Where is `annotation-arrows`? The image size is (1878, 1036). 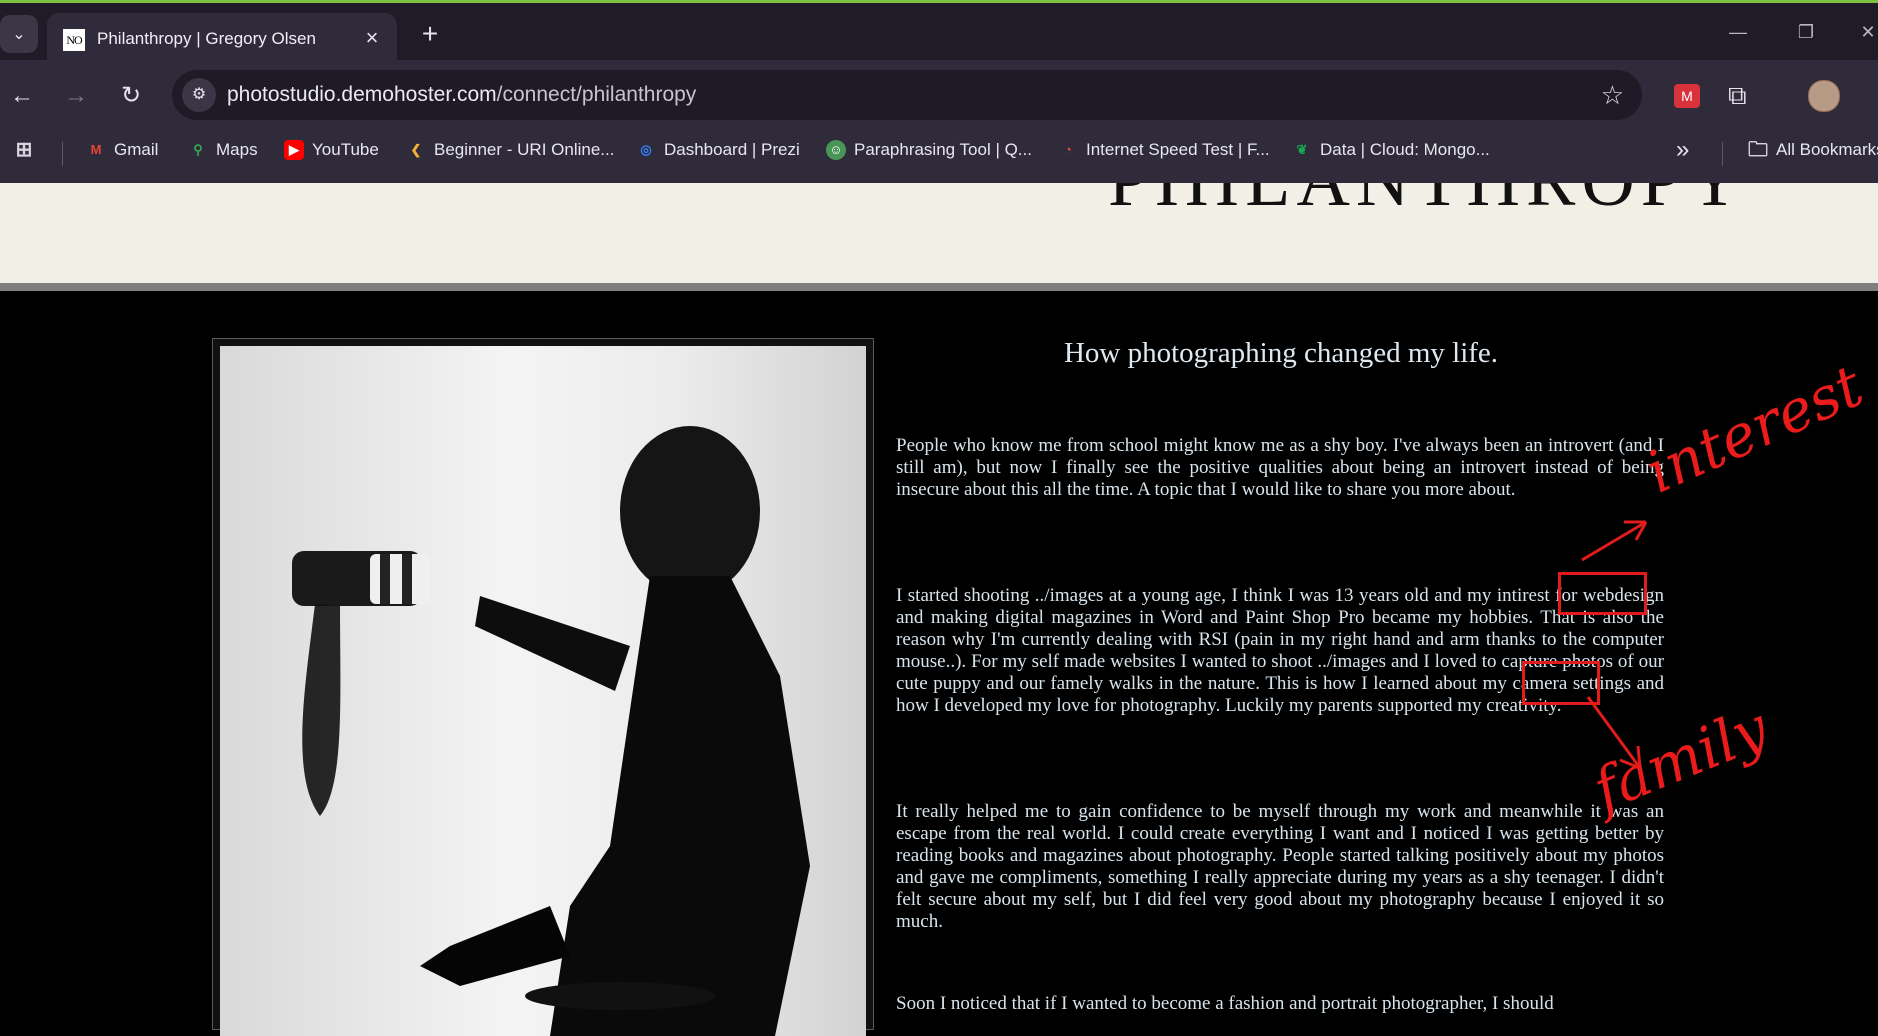 annotation-arrows is located at coordinates (1614, 645).